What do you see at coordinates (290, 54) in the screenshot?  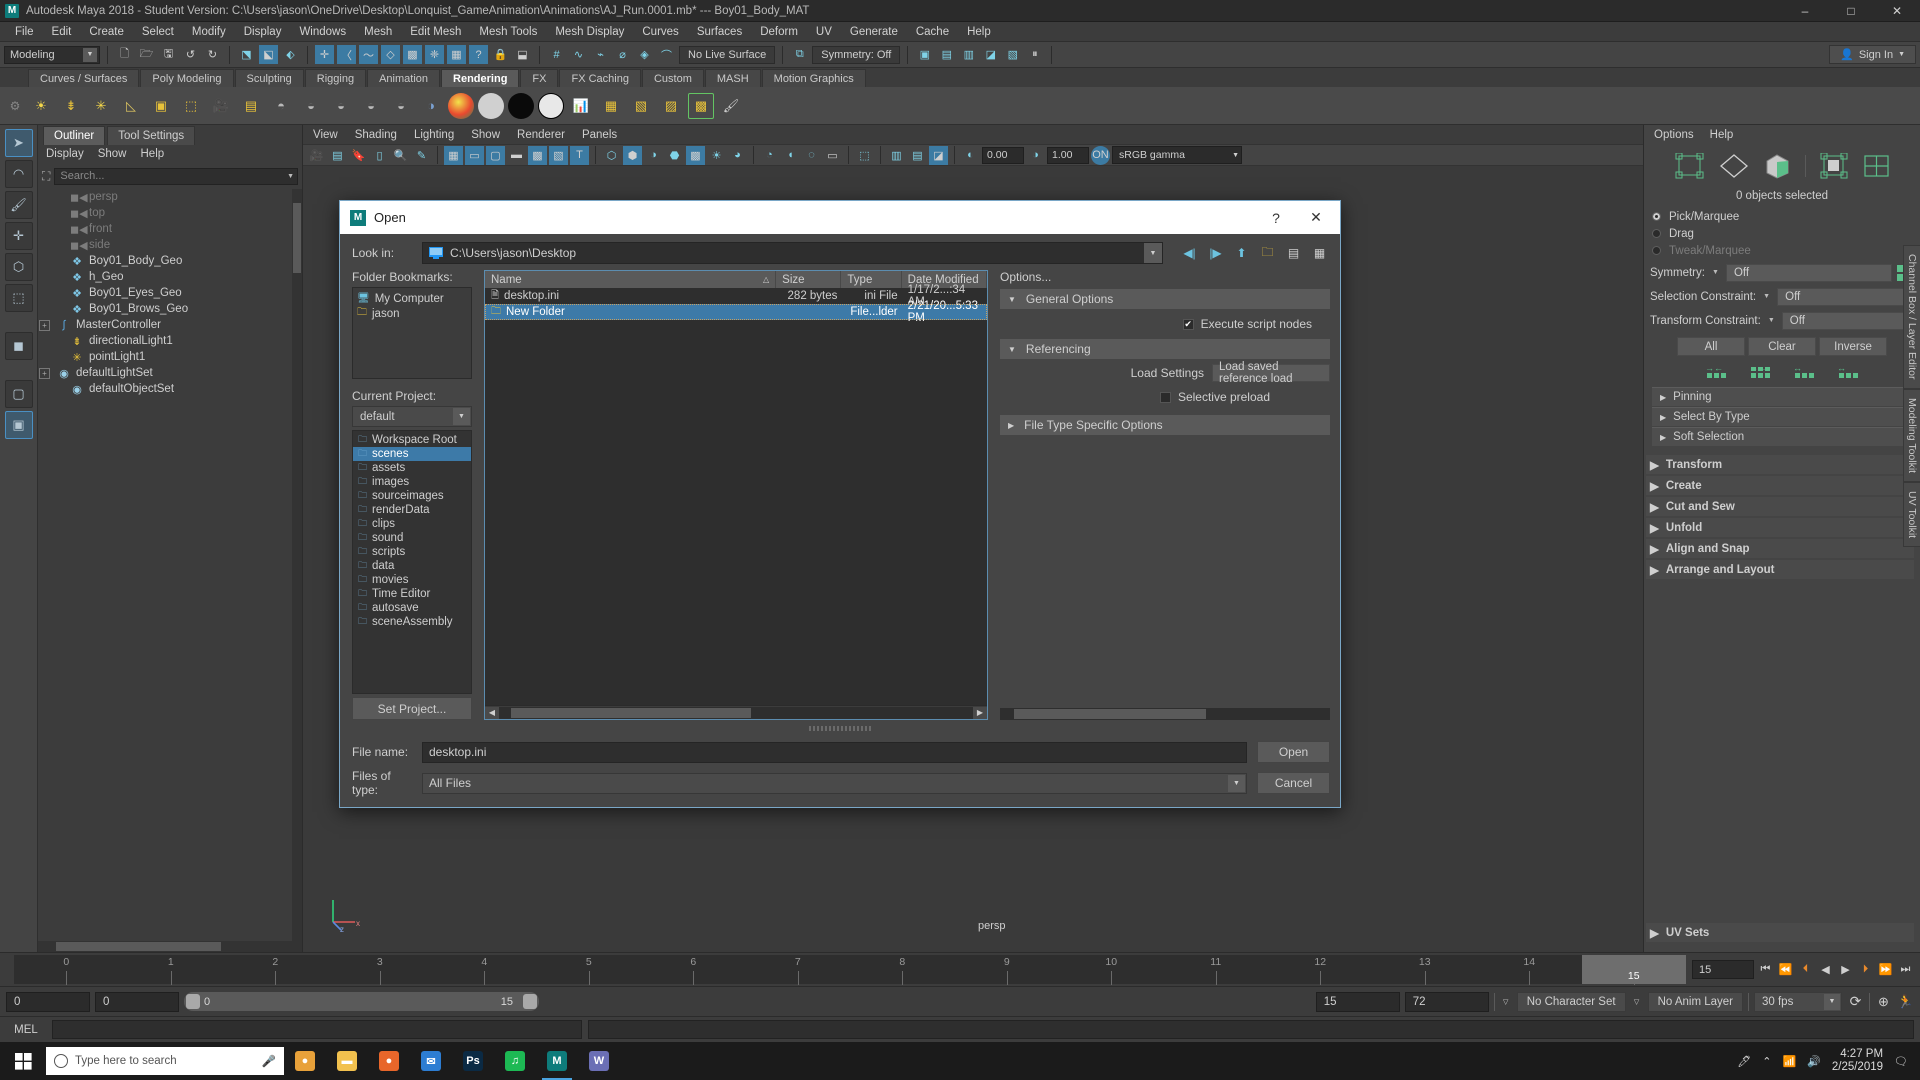 I see `select-by-component-icon: ⬖` at bounding box center [290, 54].